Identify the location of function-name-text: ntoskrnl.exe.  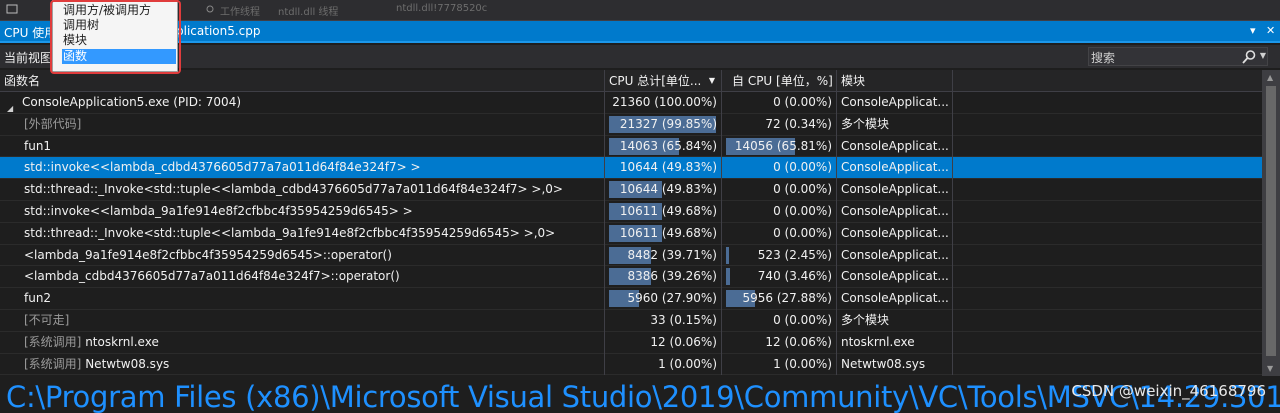
(122, 341).